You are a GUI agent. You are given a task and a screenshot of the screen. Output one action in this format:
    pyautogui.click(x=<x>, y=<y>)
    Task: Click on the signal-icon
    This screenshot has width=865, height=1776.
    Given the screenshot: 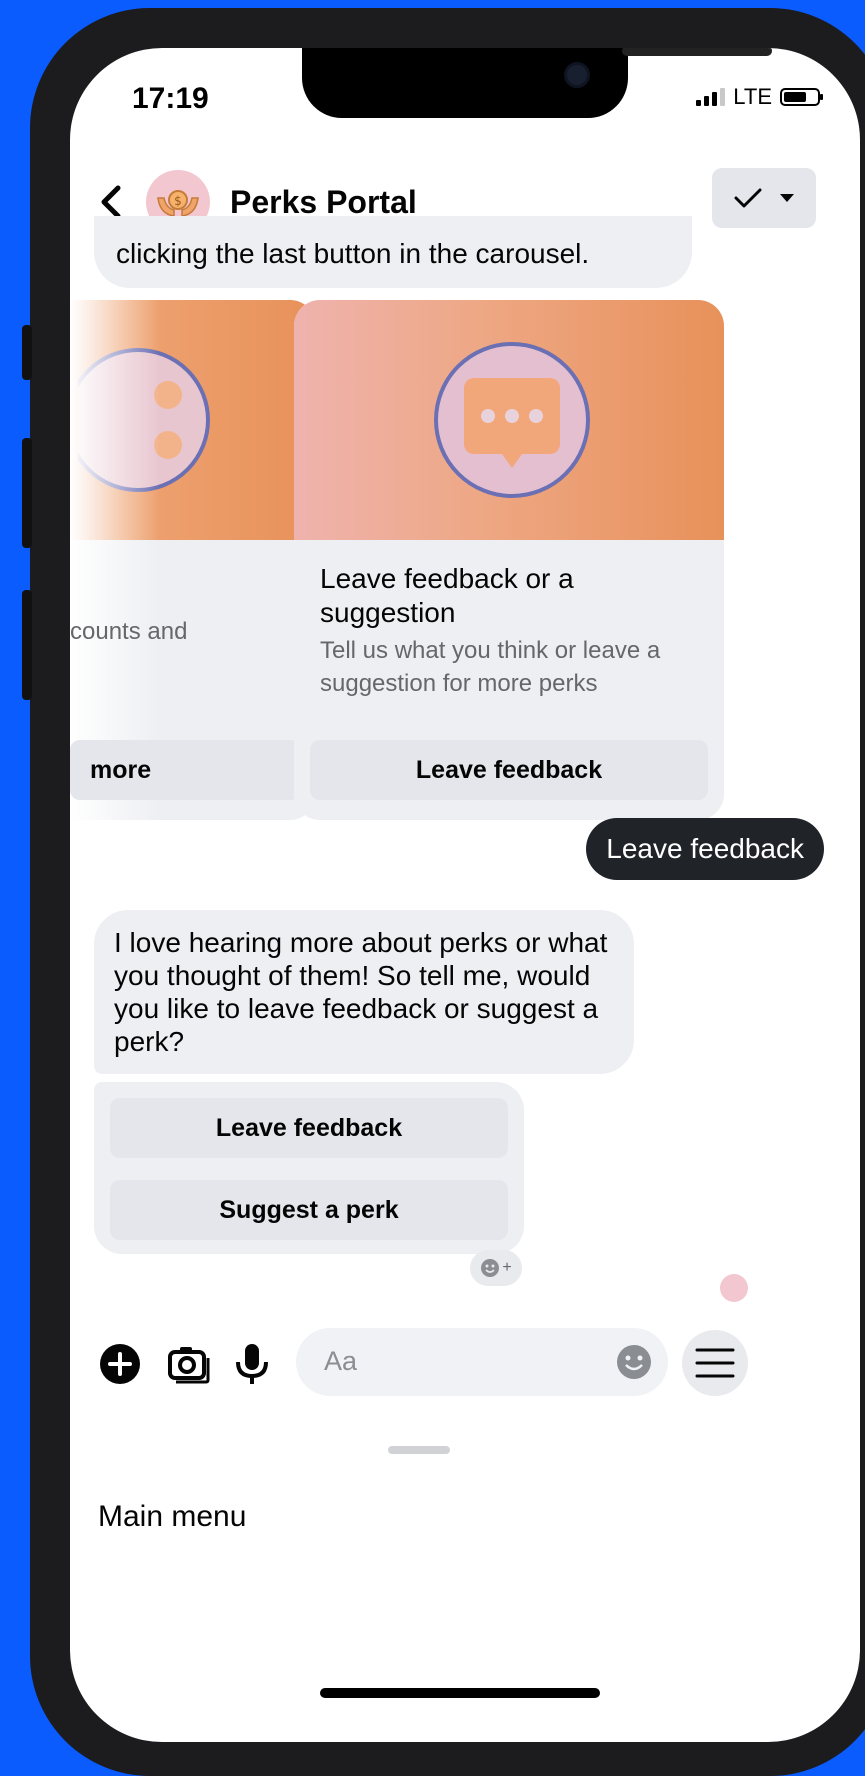 What is the action you would take?
    pyautogui.click(x=711, y=97)
    